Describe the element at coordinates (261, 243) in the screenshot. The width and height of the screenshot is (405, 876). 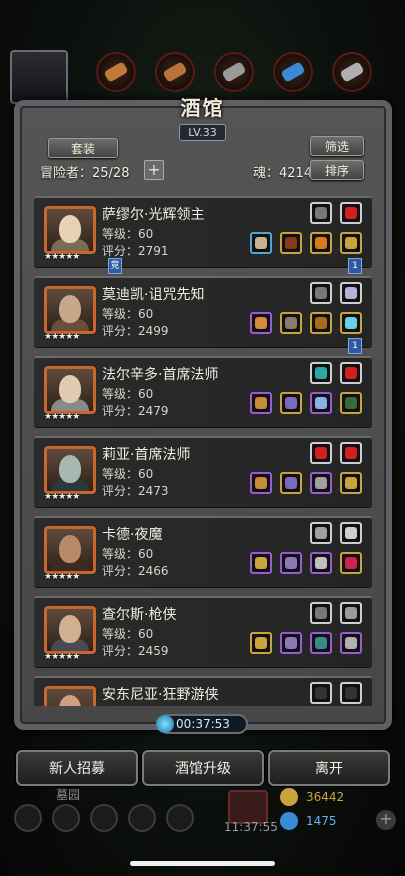
I see `mace-equip-icon` at that location.